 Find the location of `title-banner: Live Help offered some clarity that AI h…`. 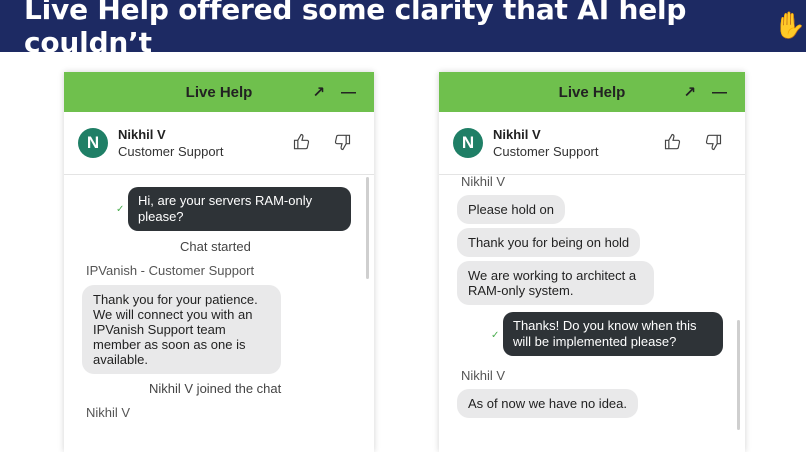

title-banner: Live Help offered some clarity that AI h… is located at coordinates (403, 29).